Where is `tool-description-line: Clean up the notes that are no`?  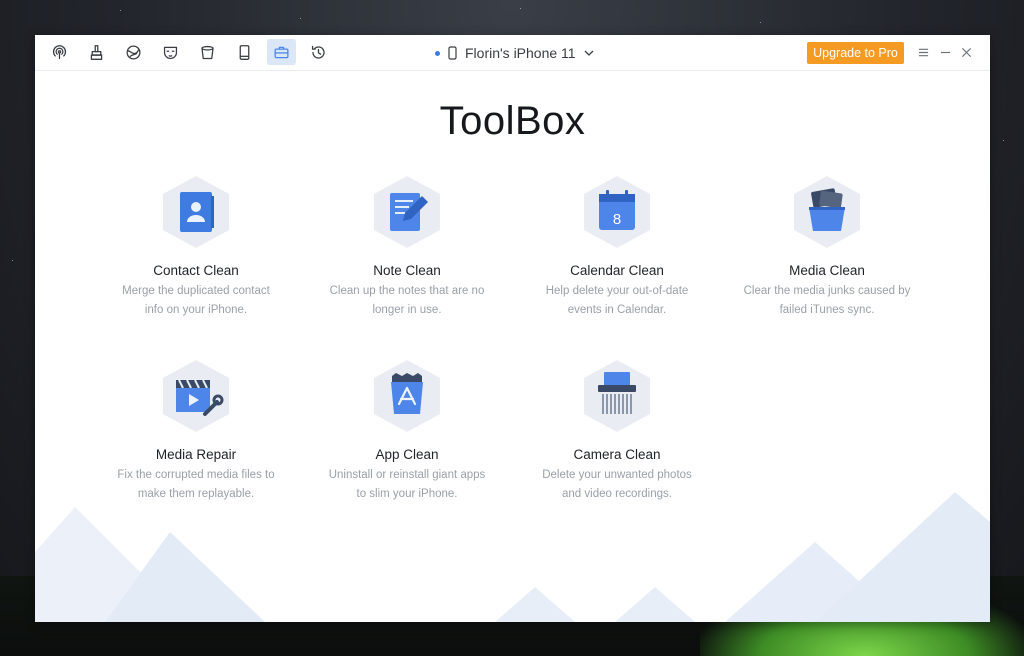
tool-description-line: Clean up the notes that are no is located at coordinates (407, 291).